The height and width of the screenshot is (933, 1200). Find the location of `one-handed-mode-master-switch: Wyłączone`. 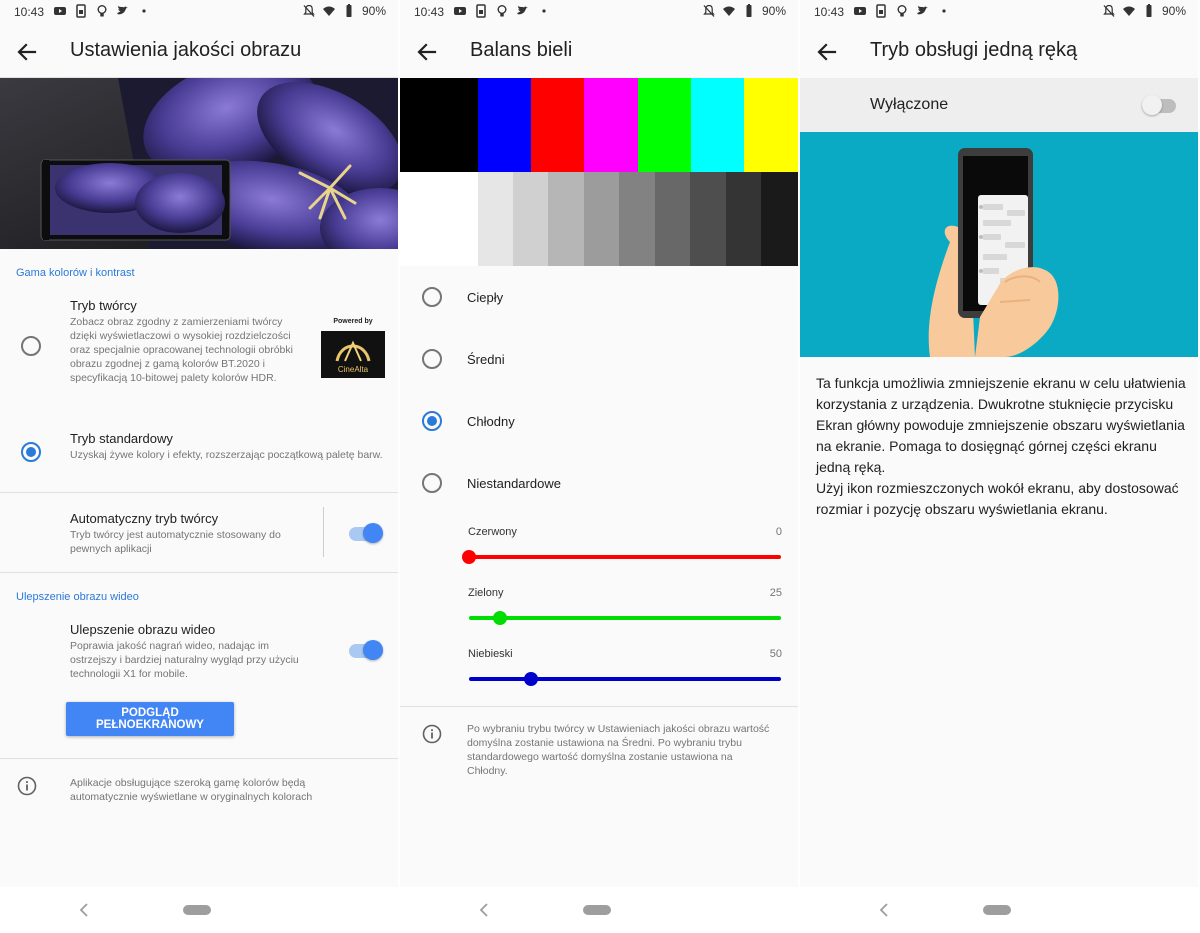

one-handed-mode-master-switch: Wyłączone is located at coordinates (999, 105).